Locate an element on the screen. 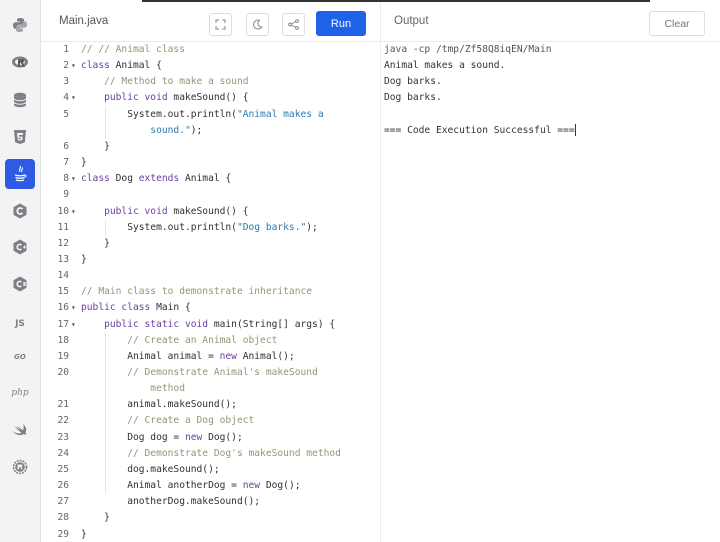 This screenshot has height=542, width=720. code-line: 9 is located at coordinates (210, 195).